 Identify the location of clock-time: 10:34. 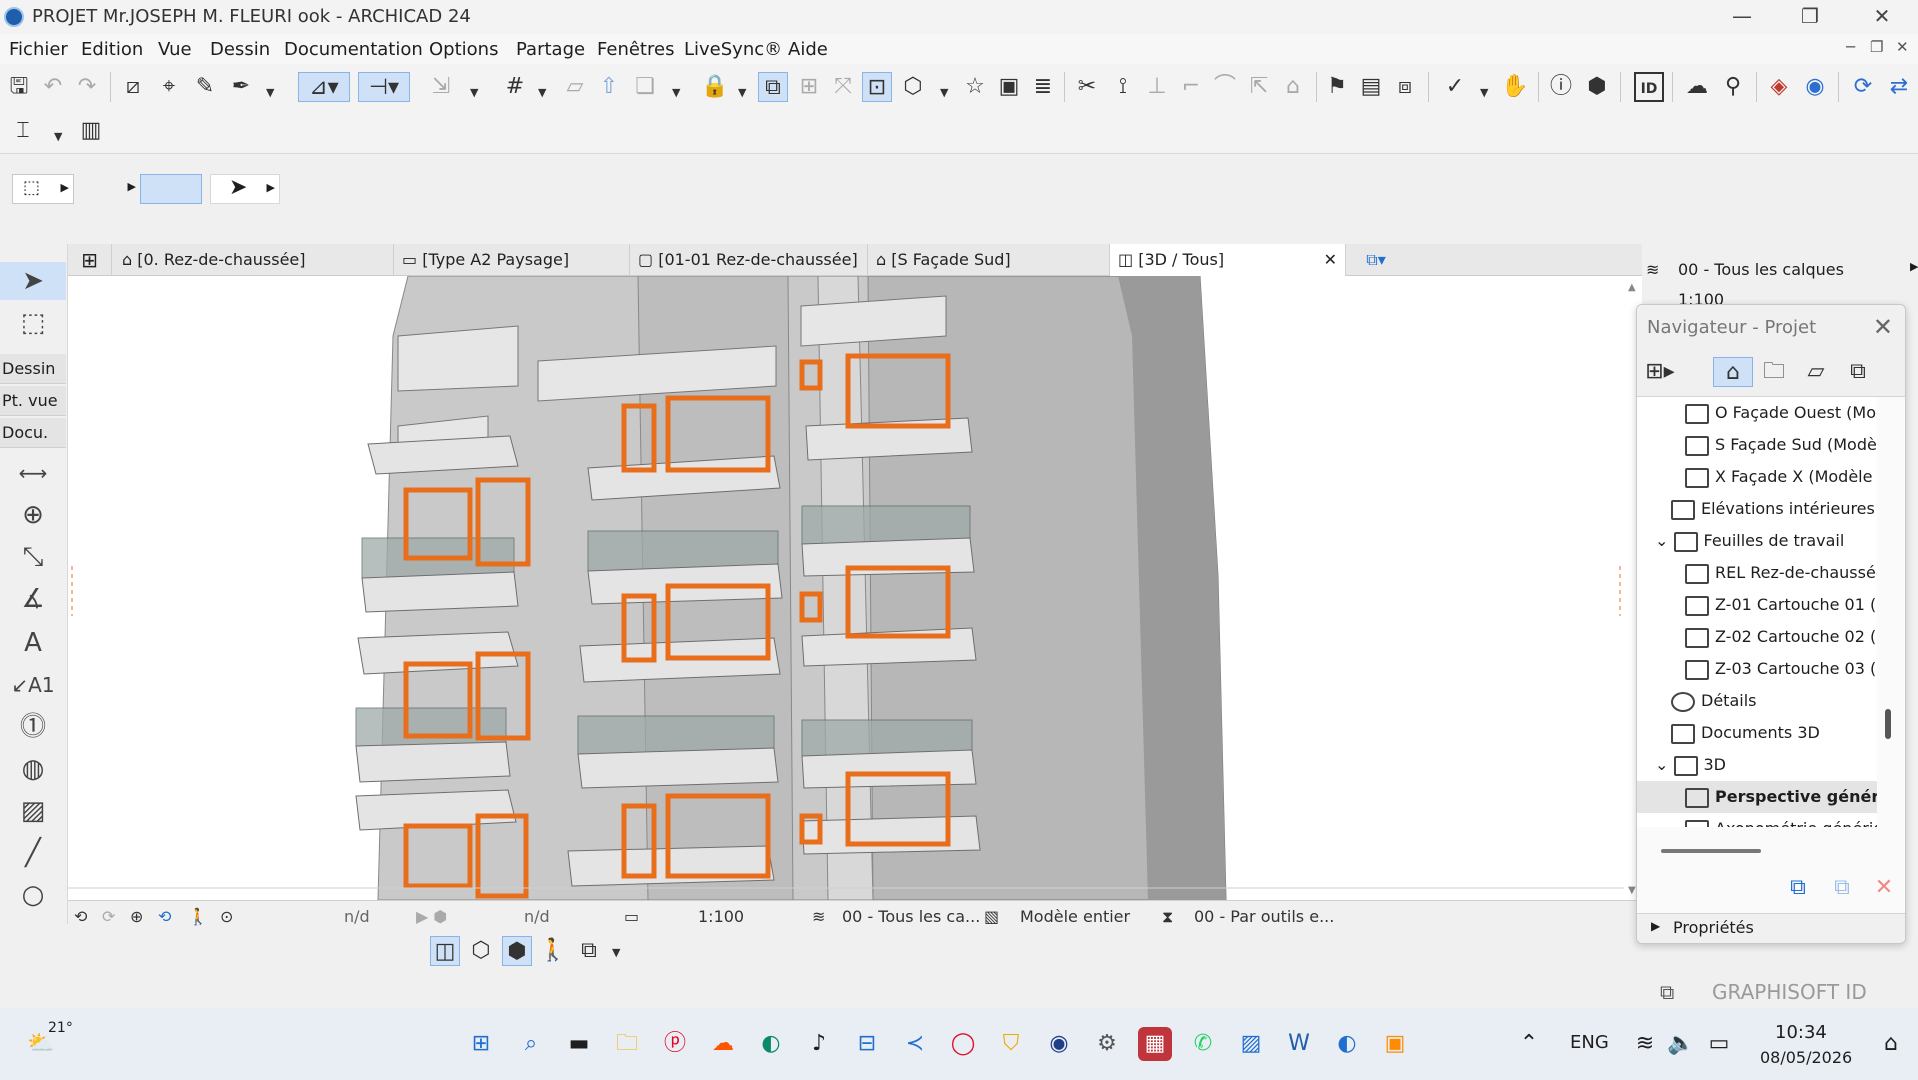
(1801, 1032).